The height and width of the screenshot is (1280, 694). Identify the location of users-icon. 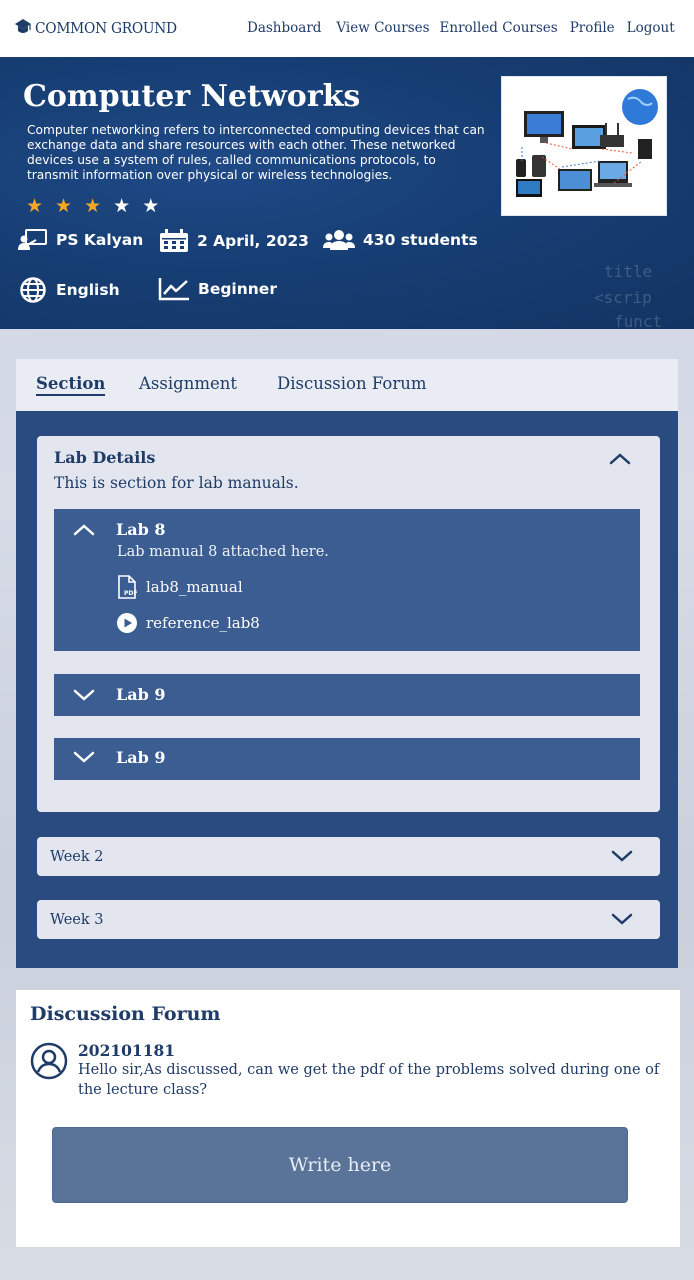
(339, 240).